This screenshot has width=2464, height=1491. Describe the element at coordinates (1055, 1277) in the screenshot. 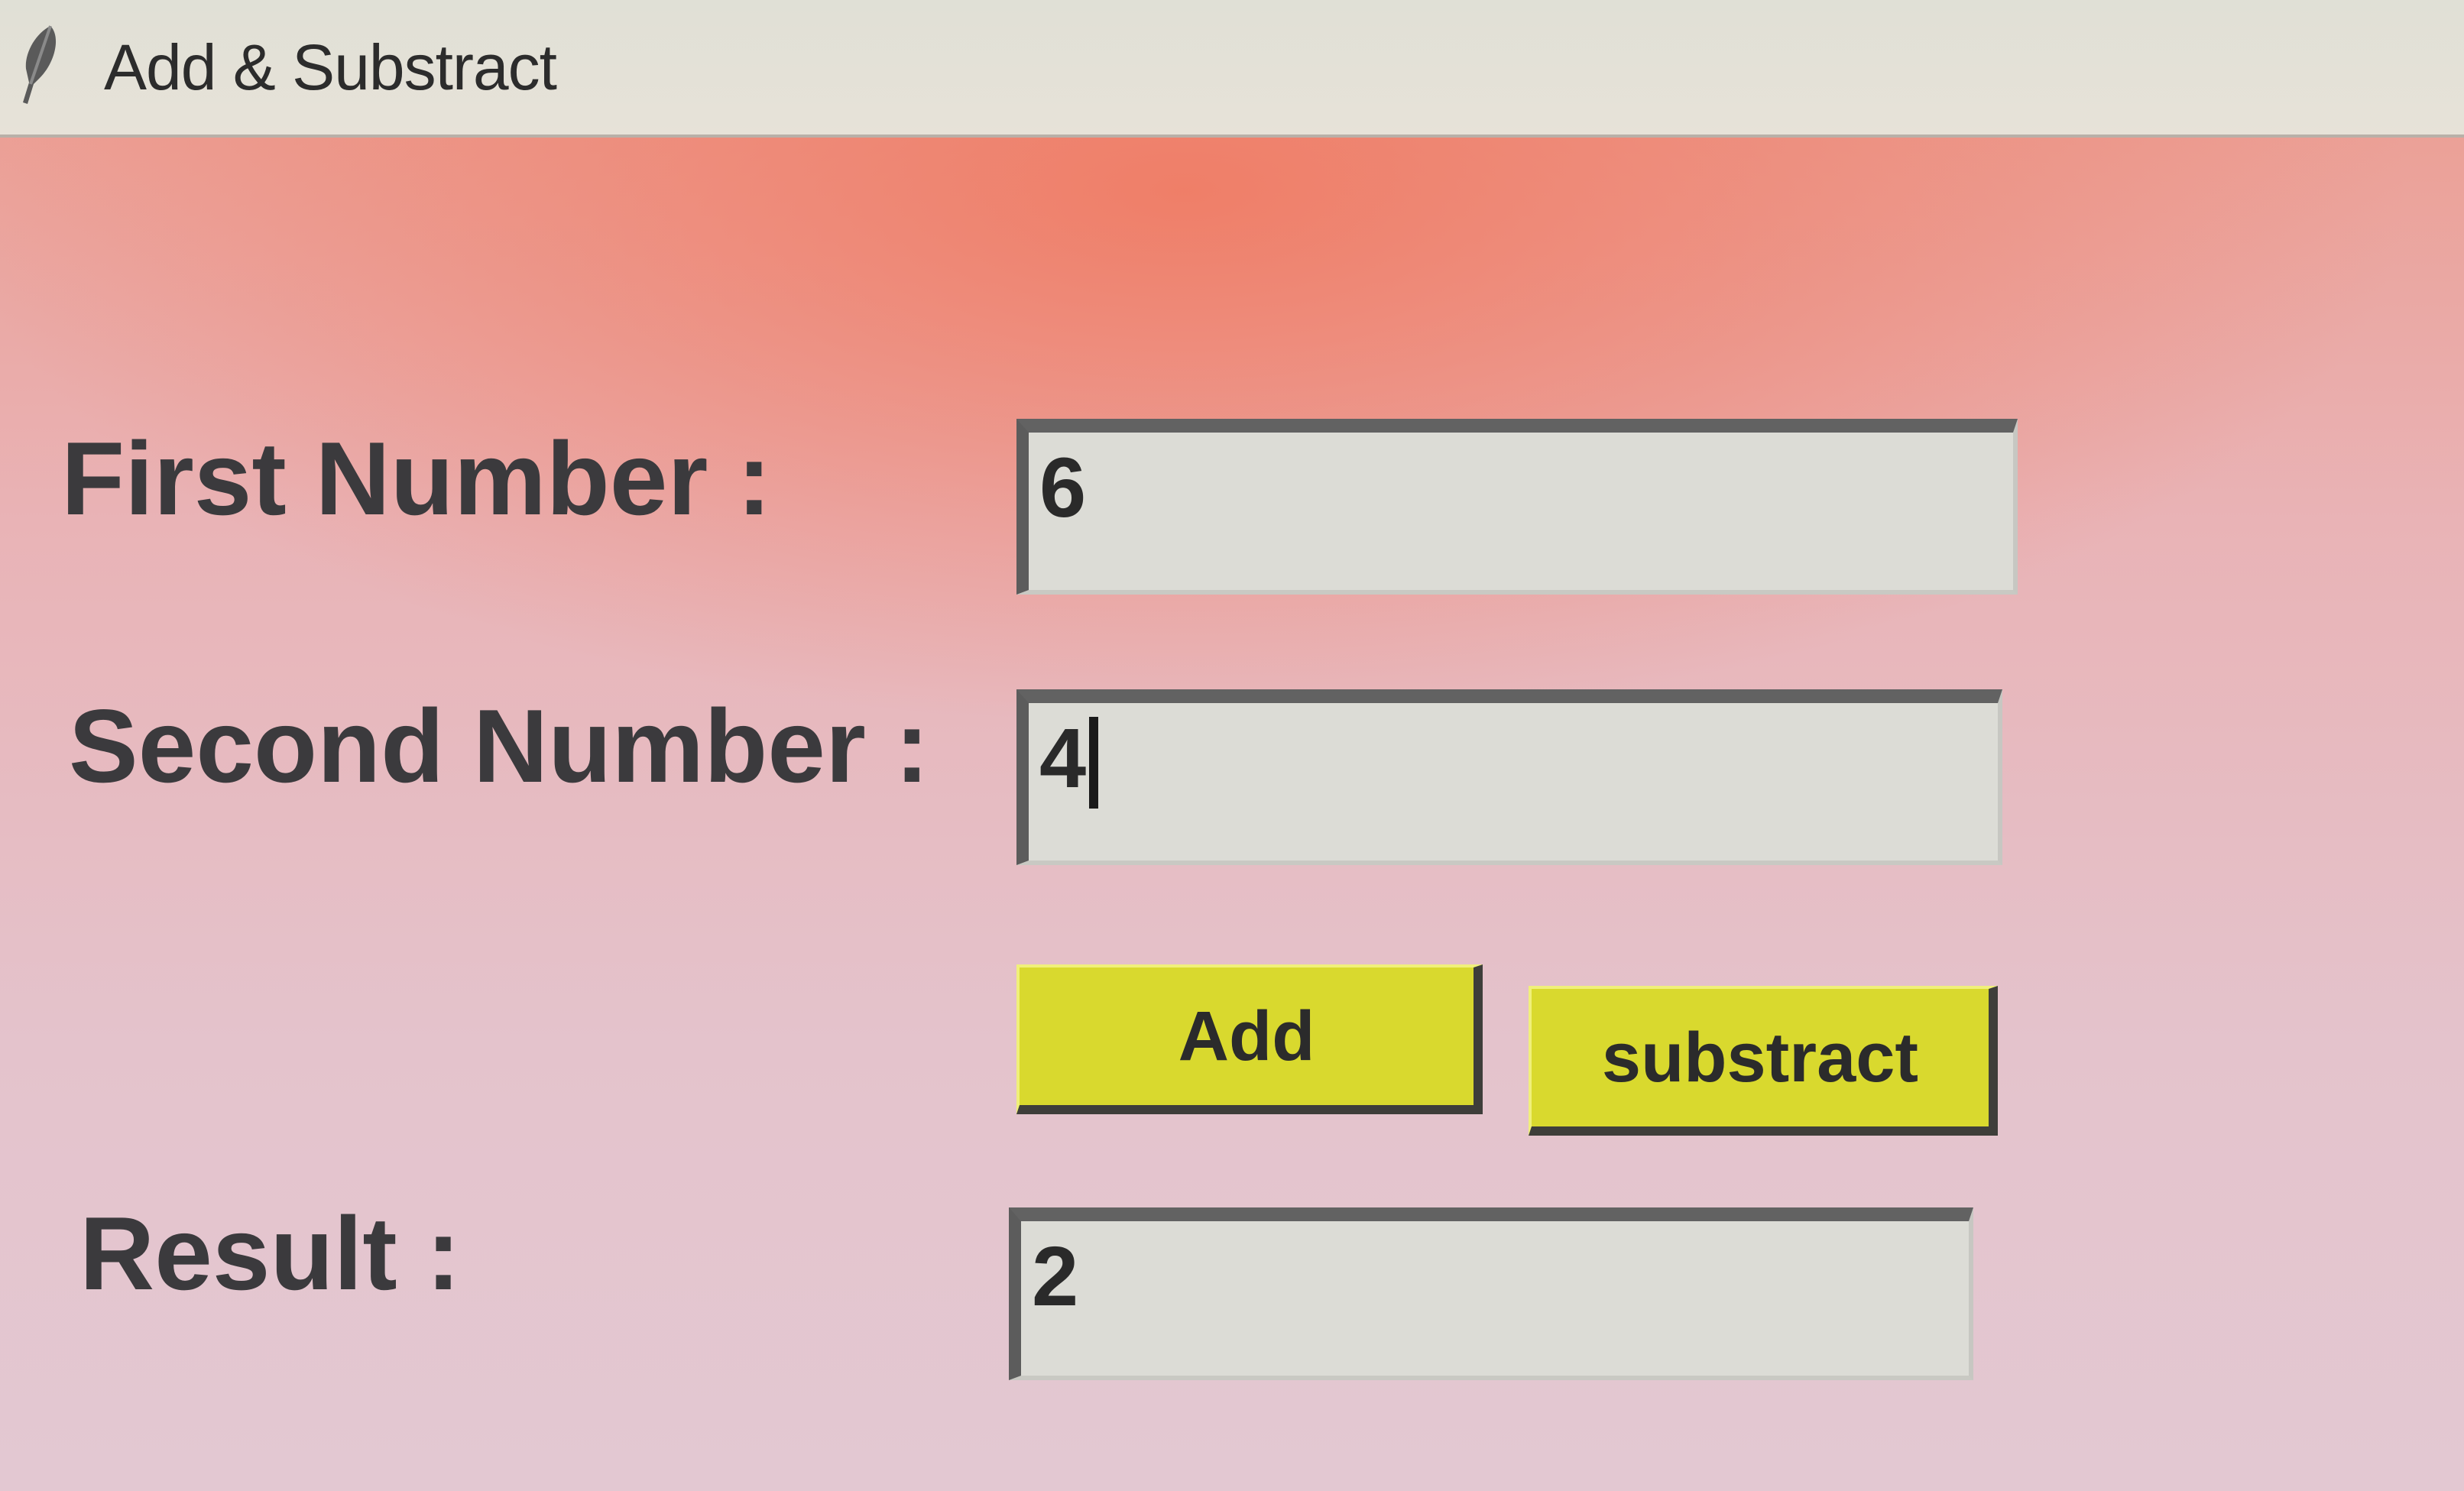

I see `result-value: 2` at that location.